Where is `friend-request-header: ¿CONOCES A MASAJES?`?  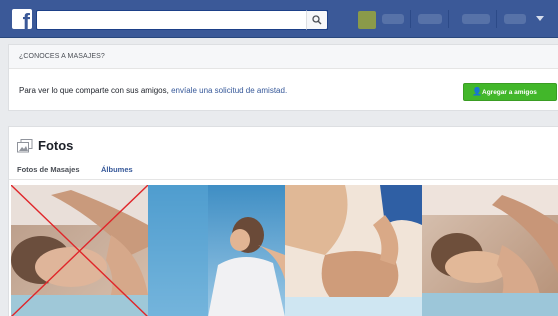
friend-request-header: ¿CONOCES A MASAJES? is located at coordinates (283, 57).